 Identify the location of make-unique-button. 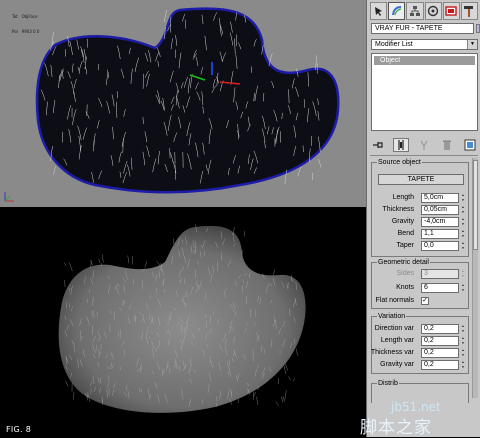
(424, 145).